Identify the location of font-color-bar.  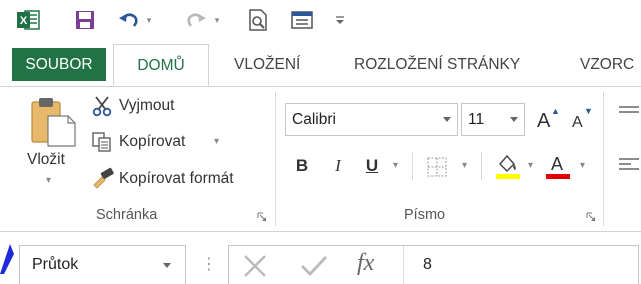
(558, 176).